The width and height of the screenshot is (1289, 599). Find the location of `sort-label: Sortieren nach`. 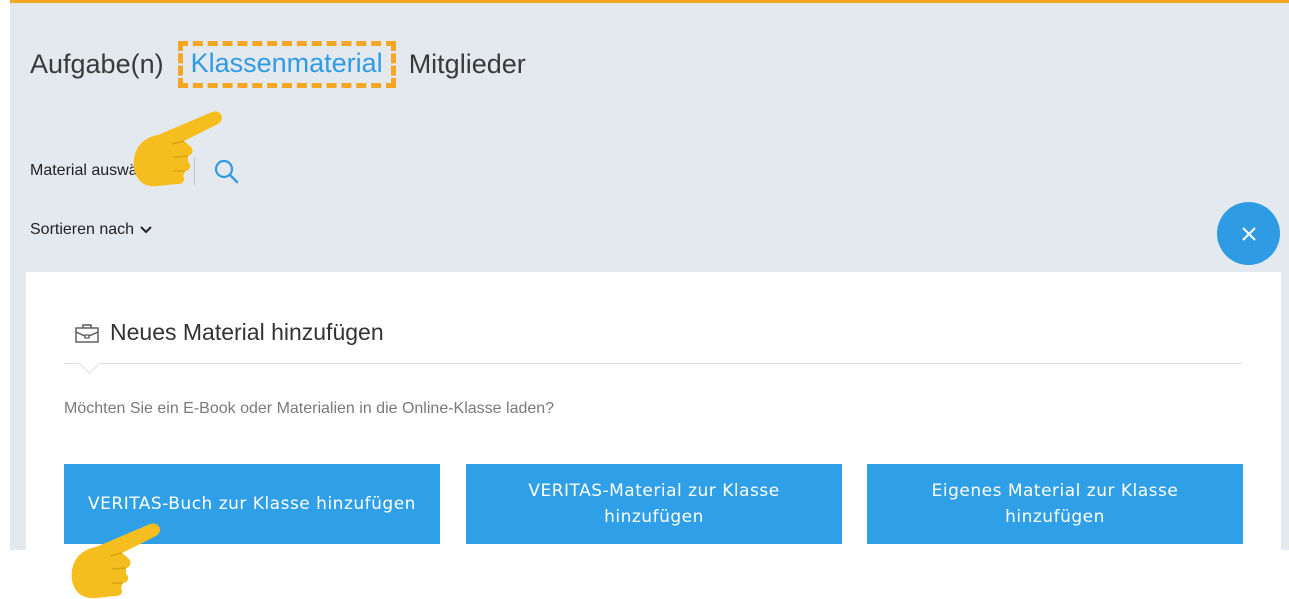

sort-label: Sortieren nach is located at coordinates (82, 229).